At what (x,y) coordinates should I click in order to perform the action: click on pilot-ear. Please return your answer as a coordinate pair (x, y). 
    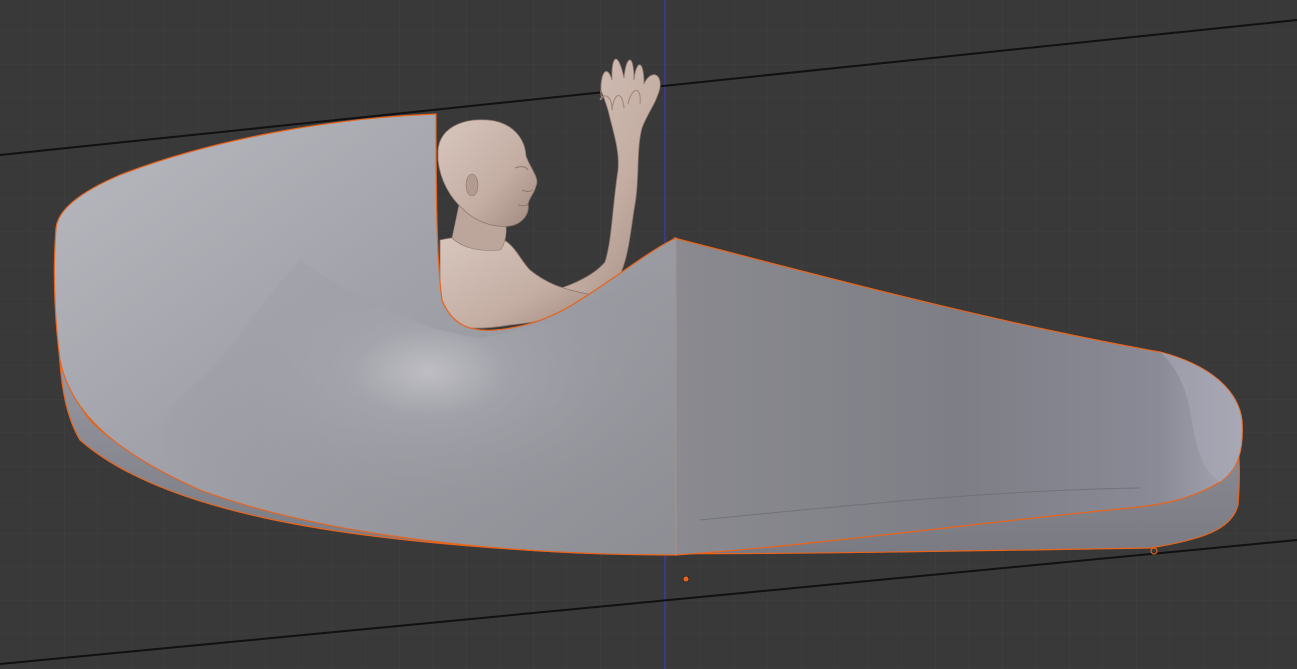
    Looking at the image, I should click on (472, 185).